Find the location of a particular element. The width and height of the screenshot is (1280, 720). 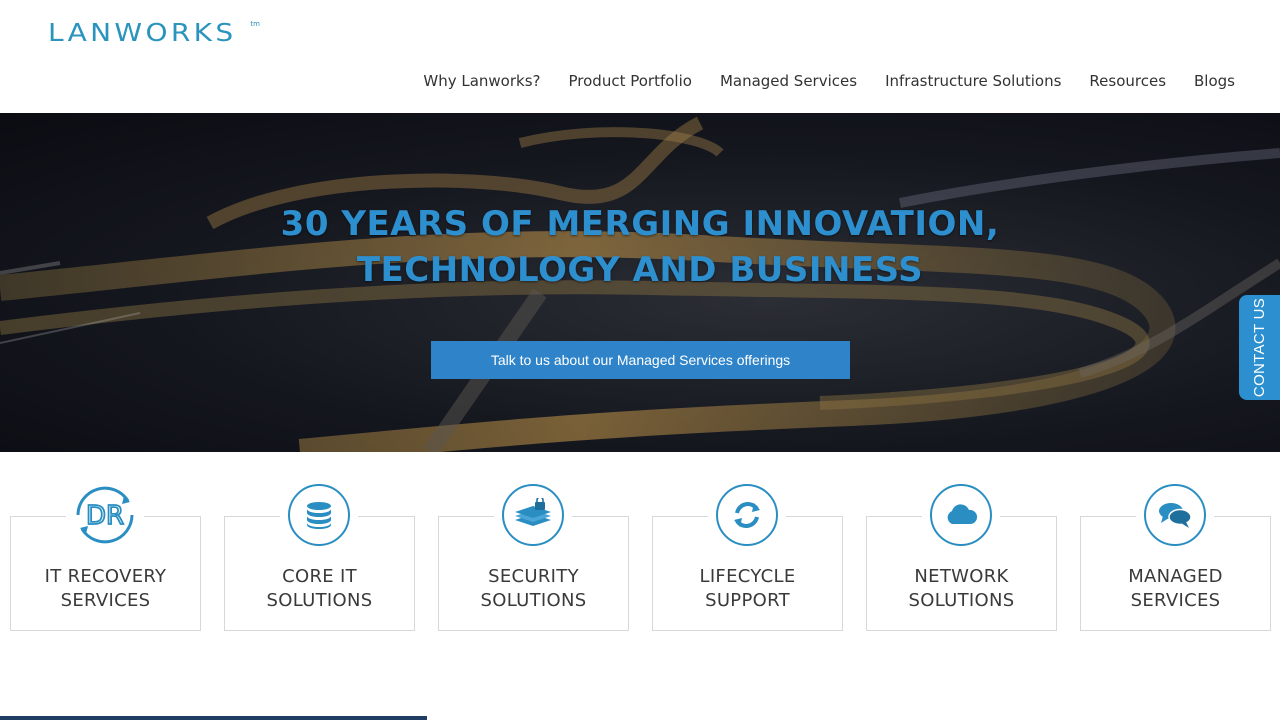

security-stack-icon is located at coordinates (533, 515).